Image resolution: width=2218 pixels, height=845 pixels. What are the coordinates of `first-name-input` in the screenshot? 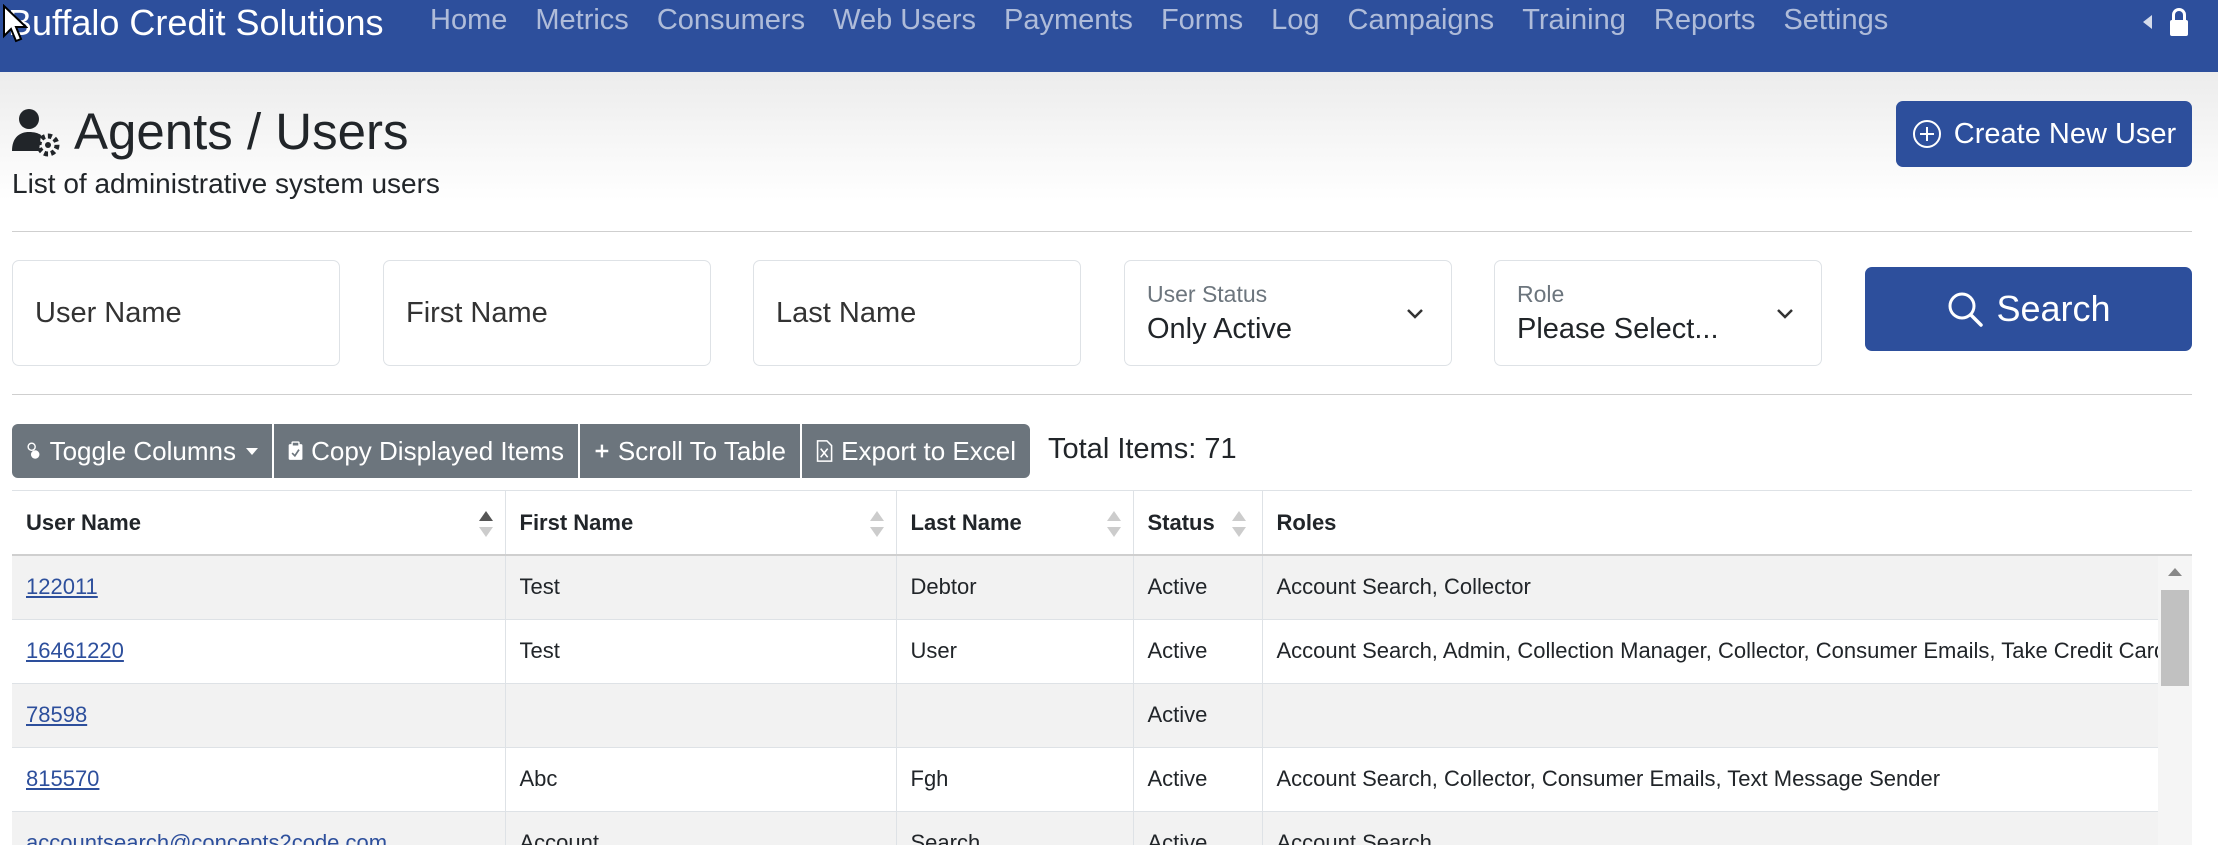 It's located at (547, 313).